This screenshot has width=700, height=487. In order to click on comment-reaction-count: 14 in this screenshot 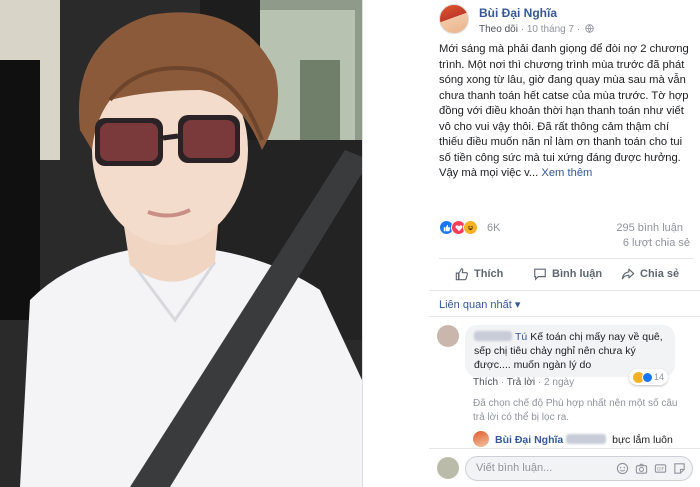, I will do `click(659, 377)`.